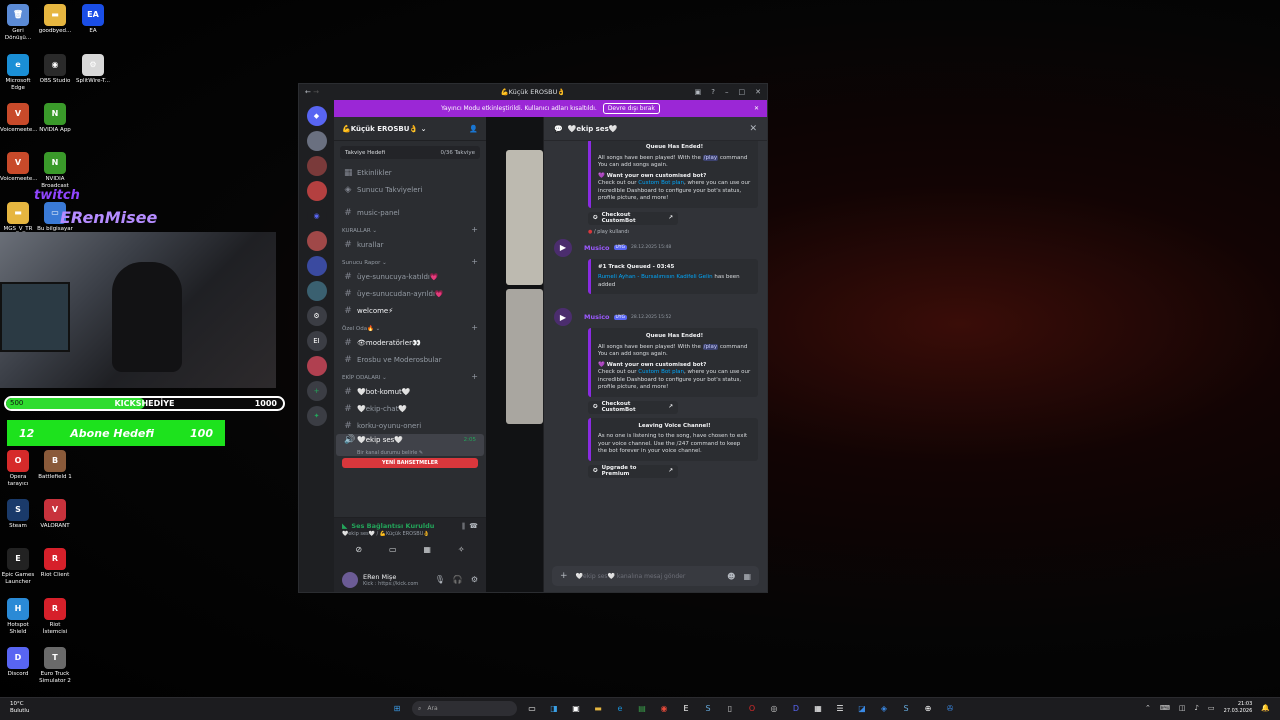 Image resolution: width=1280 pixels, height=720 pixels. I want to click on app-icon: ⊕, so click(928, 709).